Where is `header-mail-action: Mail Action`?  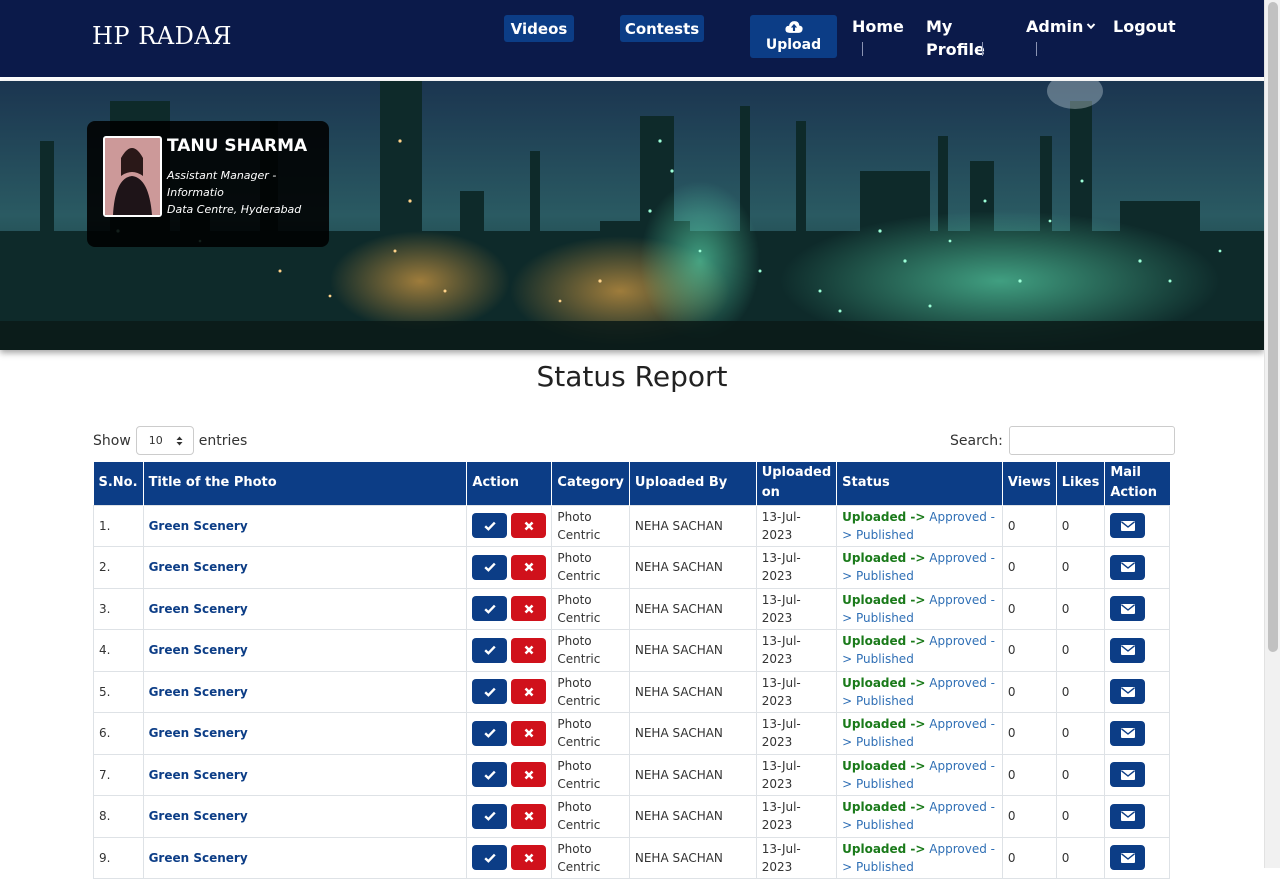 header-mail-action: Mail Action is located at coordinates (1137, 483).